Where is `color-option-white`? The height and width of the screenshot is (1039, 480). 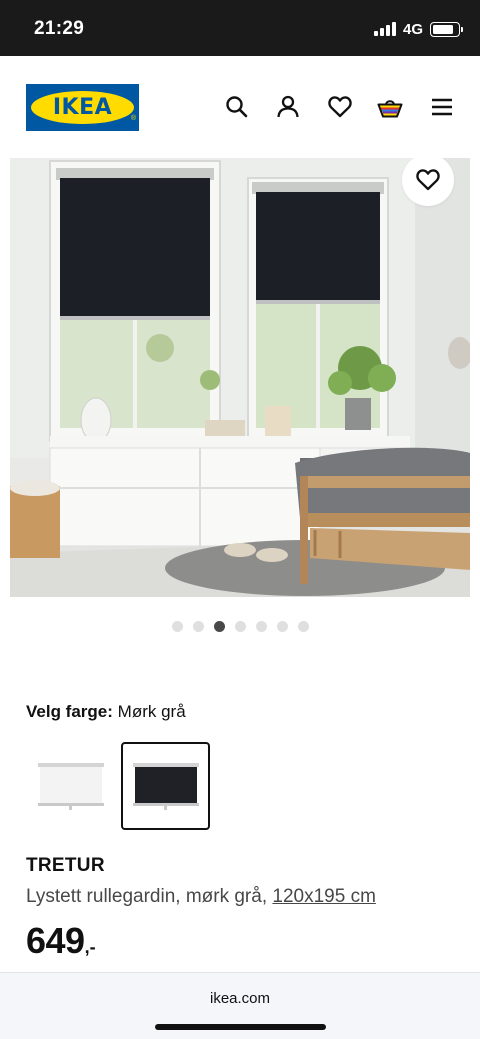
color-option-white is located at coordinates (70, 786).